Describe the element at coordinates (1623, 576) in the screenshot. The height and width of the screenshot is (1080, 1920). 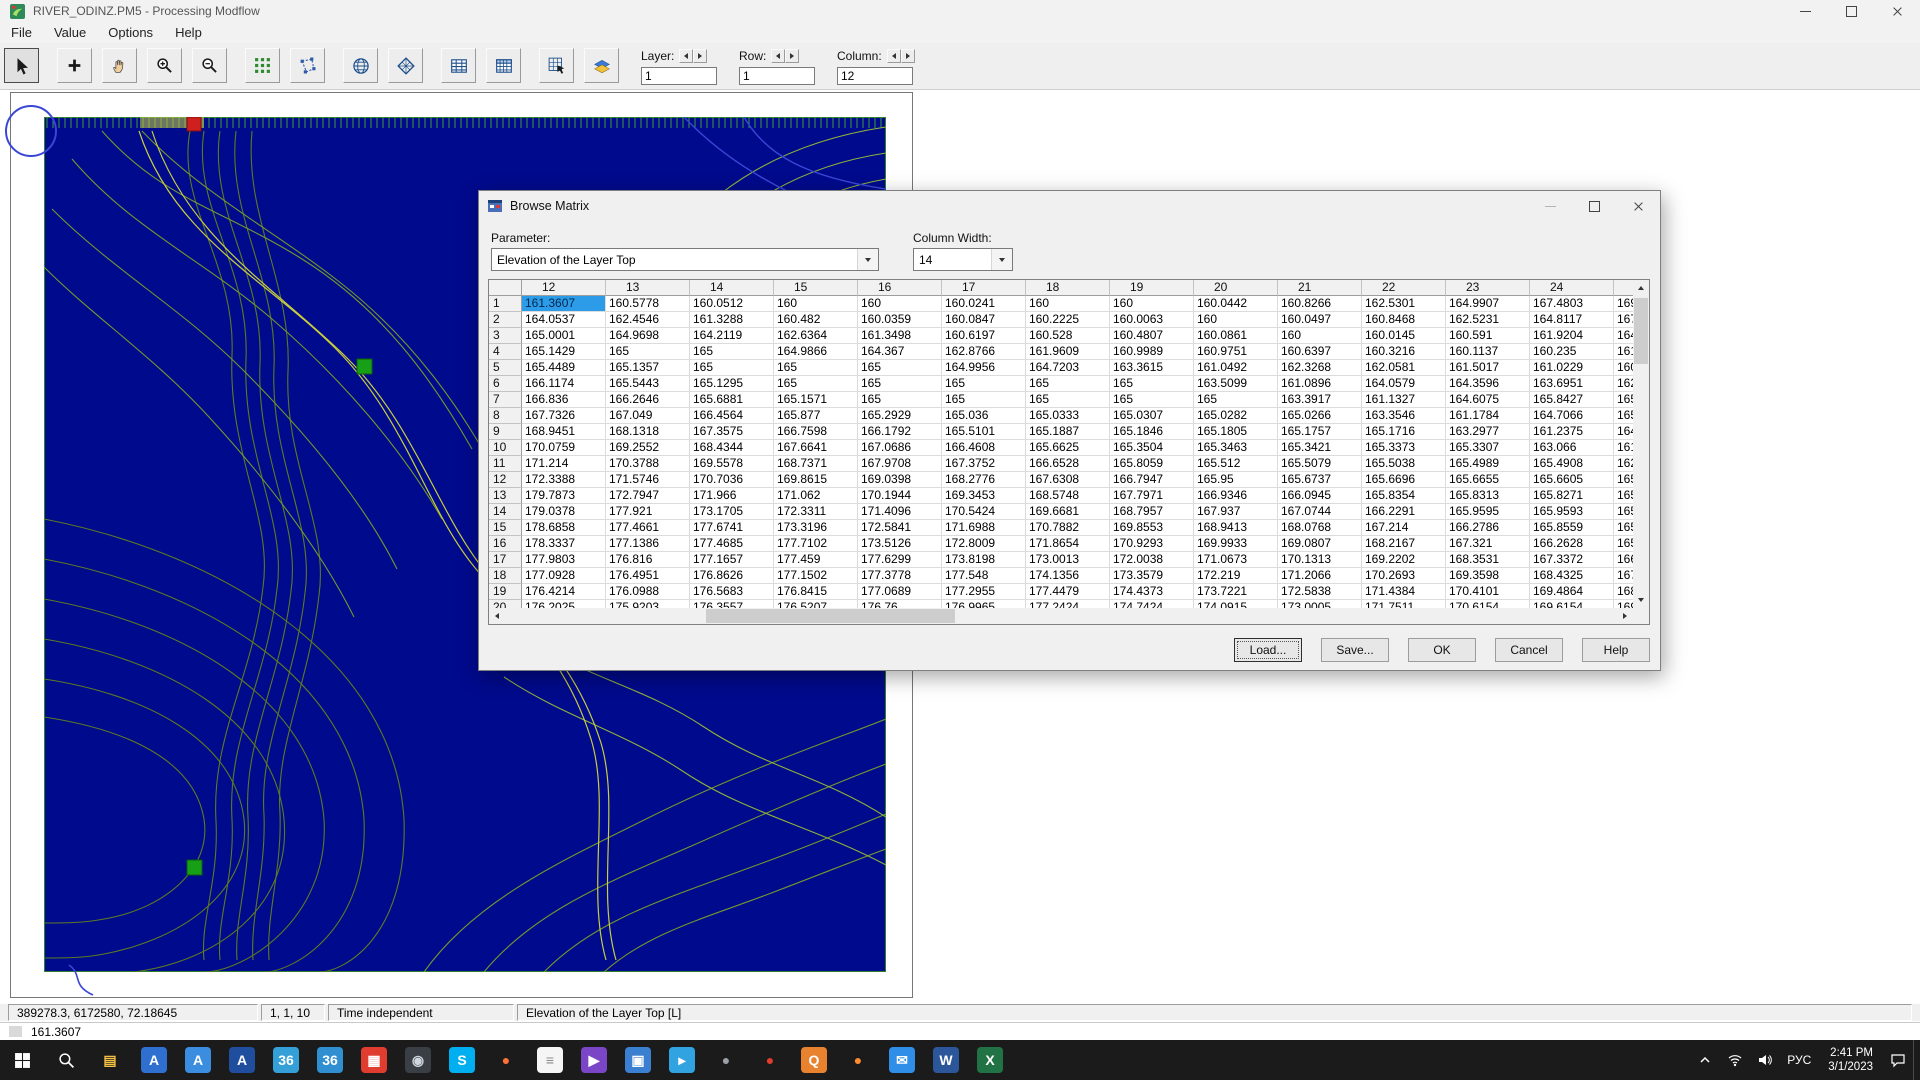
I see `matrix-cell: 167.` at that location.